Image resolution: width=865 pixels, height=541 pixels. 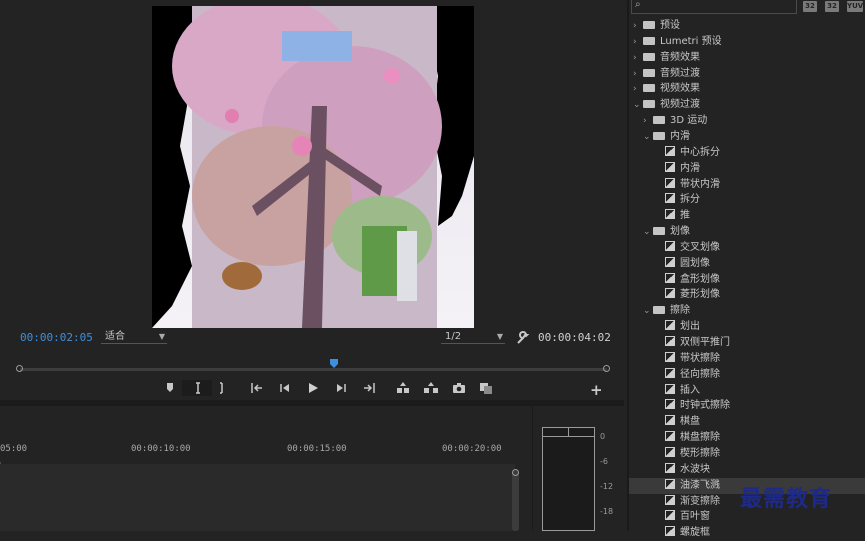 I want to click on tree-item-label: 内滑, so click(x=680, y=136).